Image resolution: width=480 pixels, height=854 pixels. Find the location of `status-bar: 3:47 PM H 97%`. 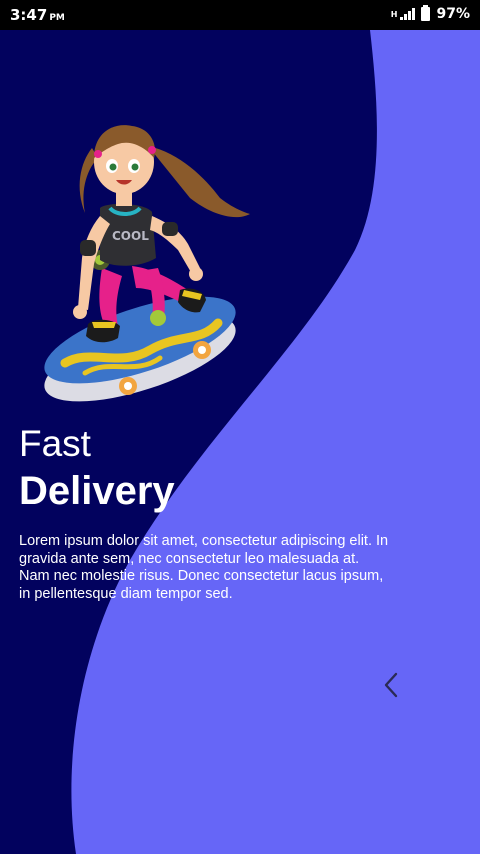

status-bar: 3:47 PM H 97% is located at coordinates (240, 15).